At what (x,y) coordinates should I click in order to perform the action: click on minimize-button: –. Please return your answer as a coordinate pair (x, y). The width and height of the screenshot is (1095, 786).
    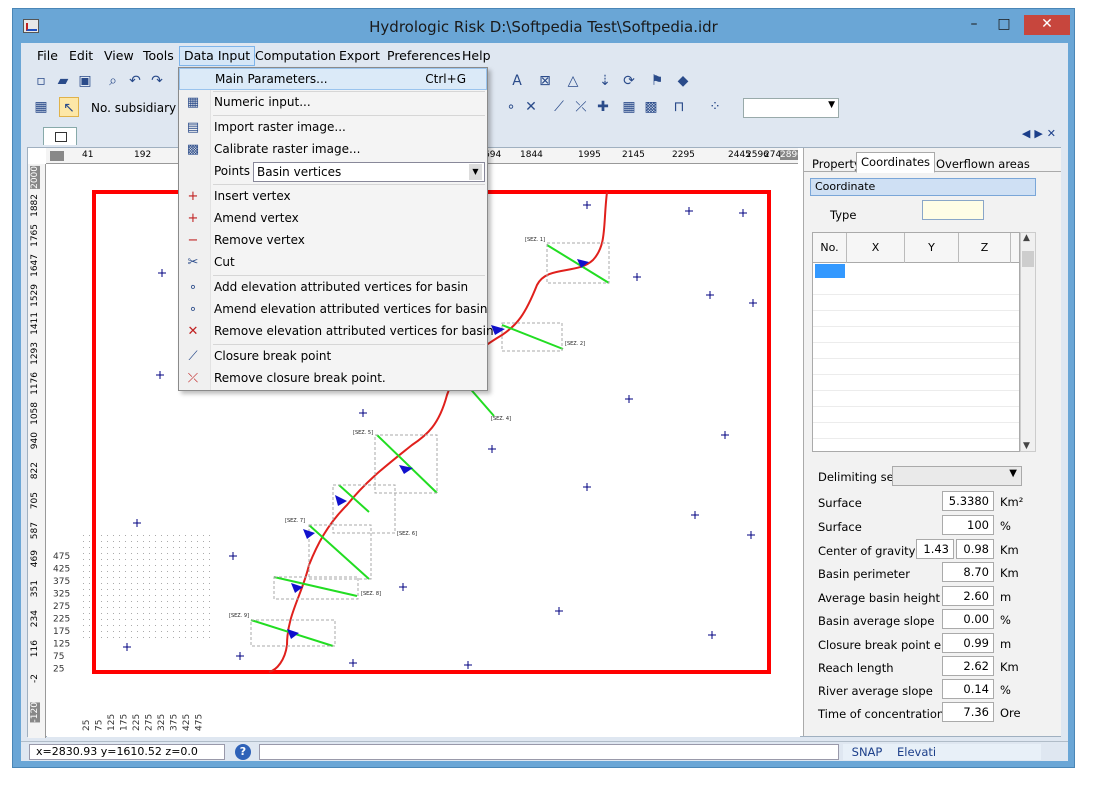
    Looking at the image, I should click on (974, 25).